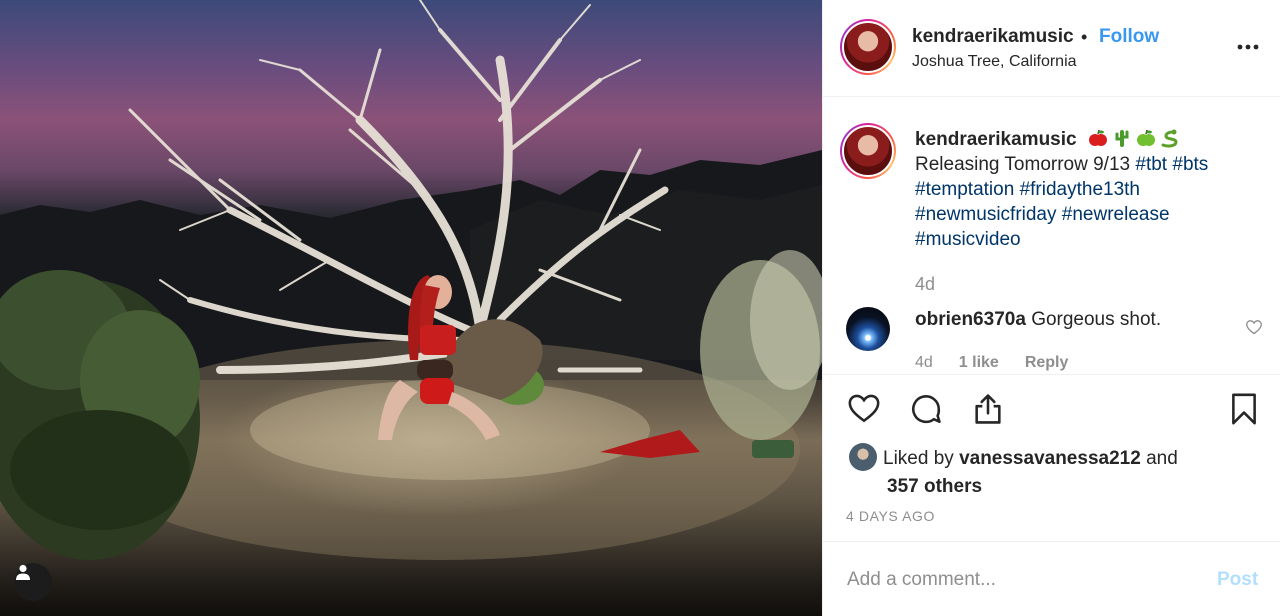 The width and height of the screenshot is (1280, 616). What do you see at coordinates (968, 239) in the screenshot?
I see `hashtag-musicvideo: #musicvideo` at bounding box center [968, 239].